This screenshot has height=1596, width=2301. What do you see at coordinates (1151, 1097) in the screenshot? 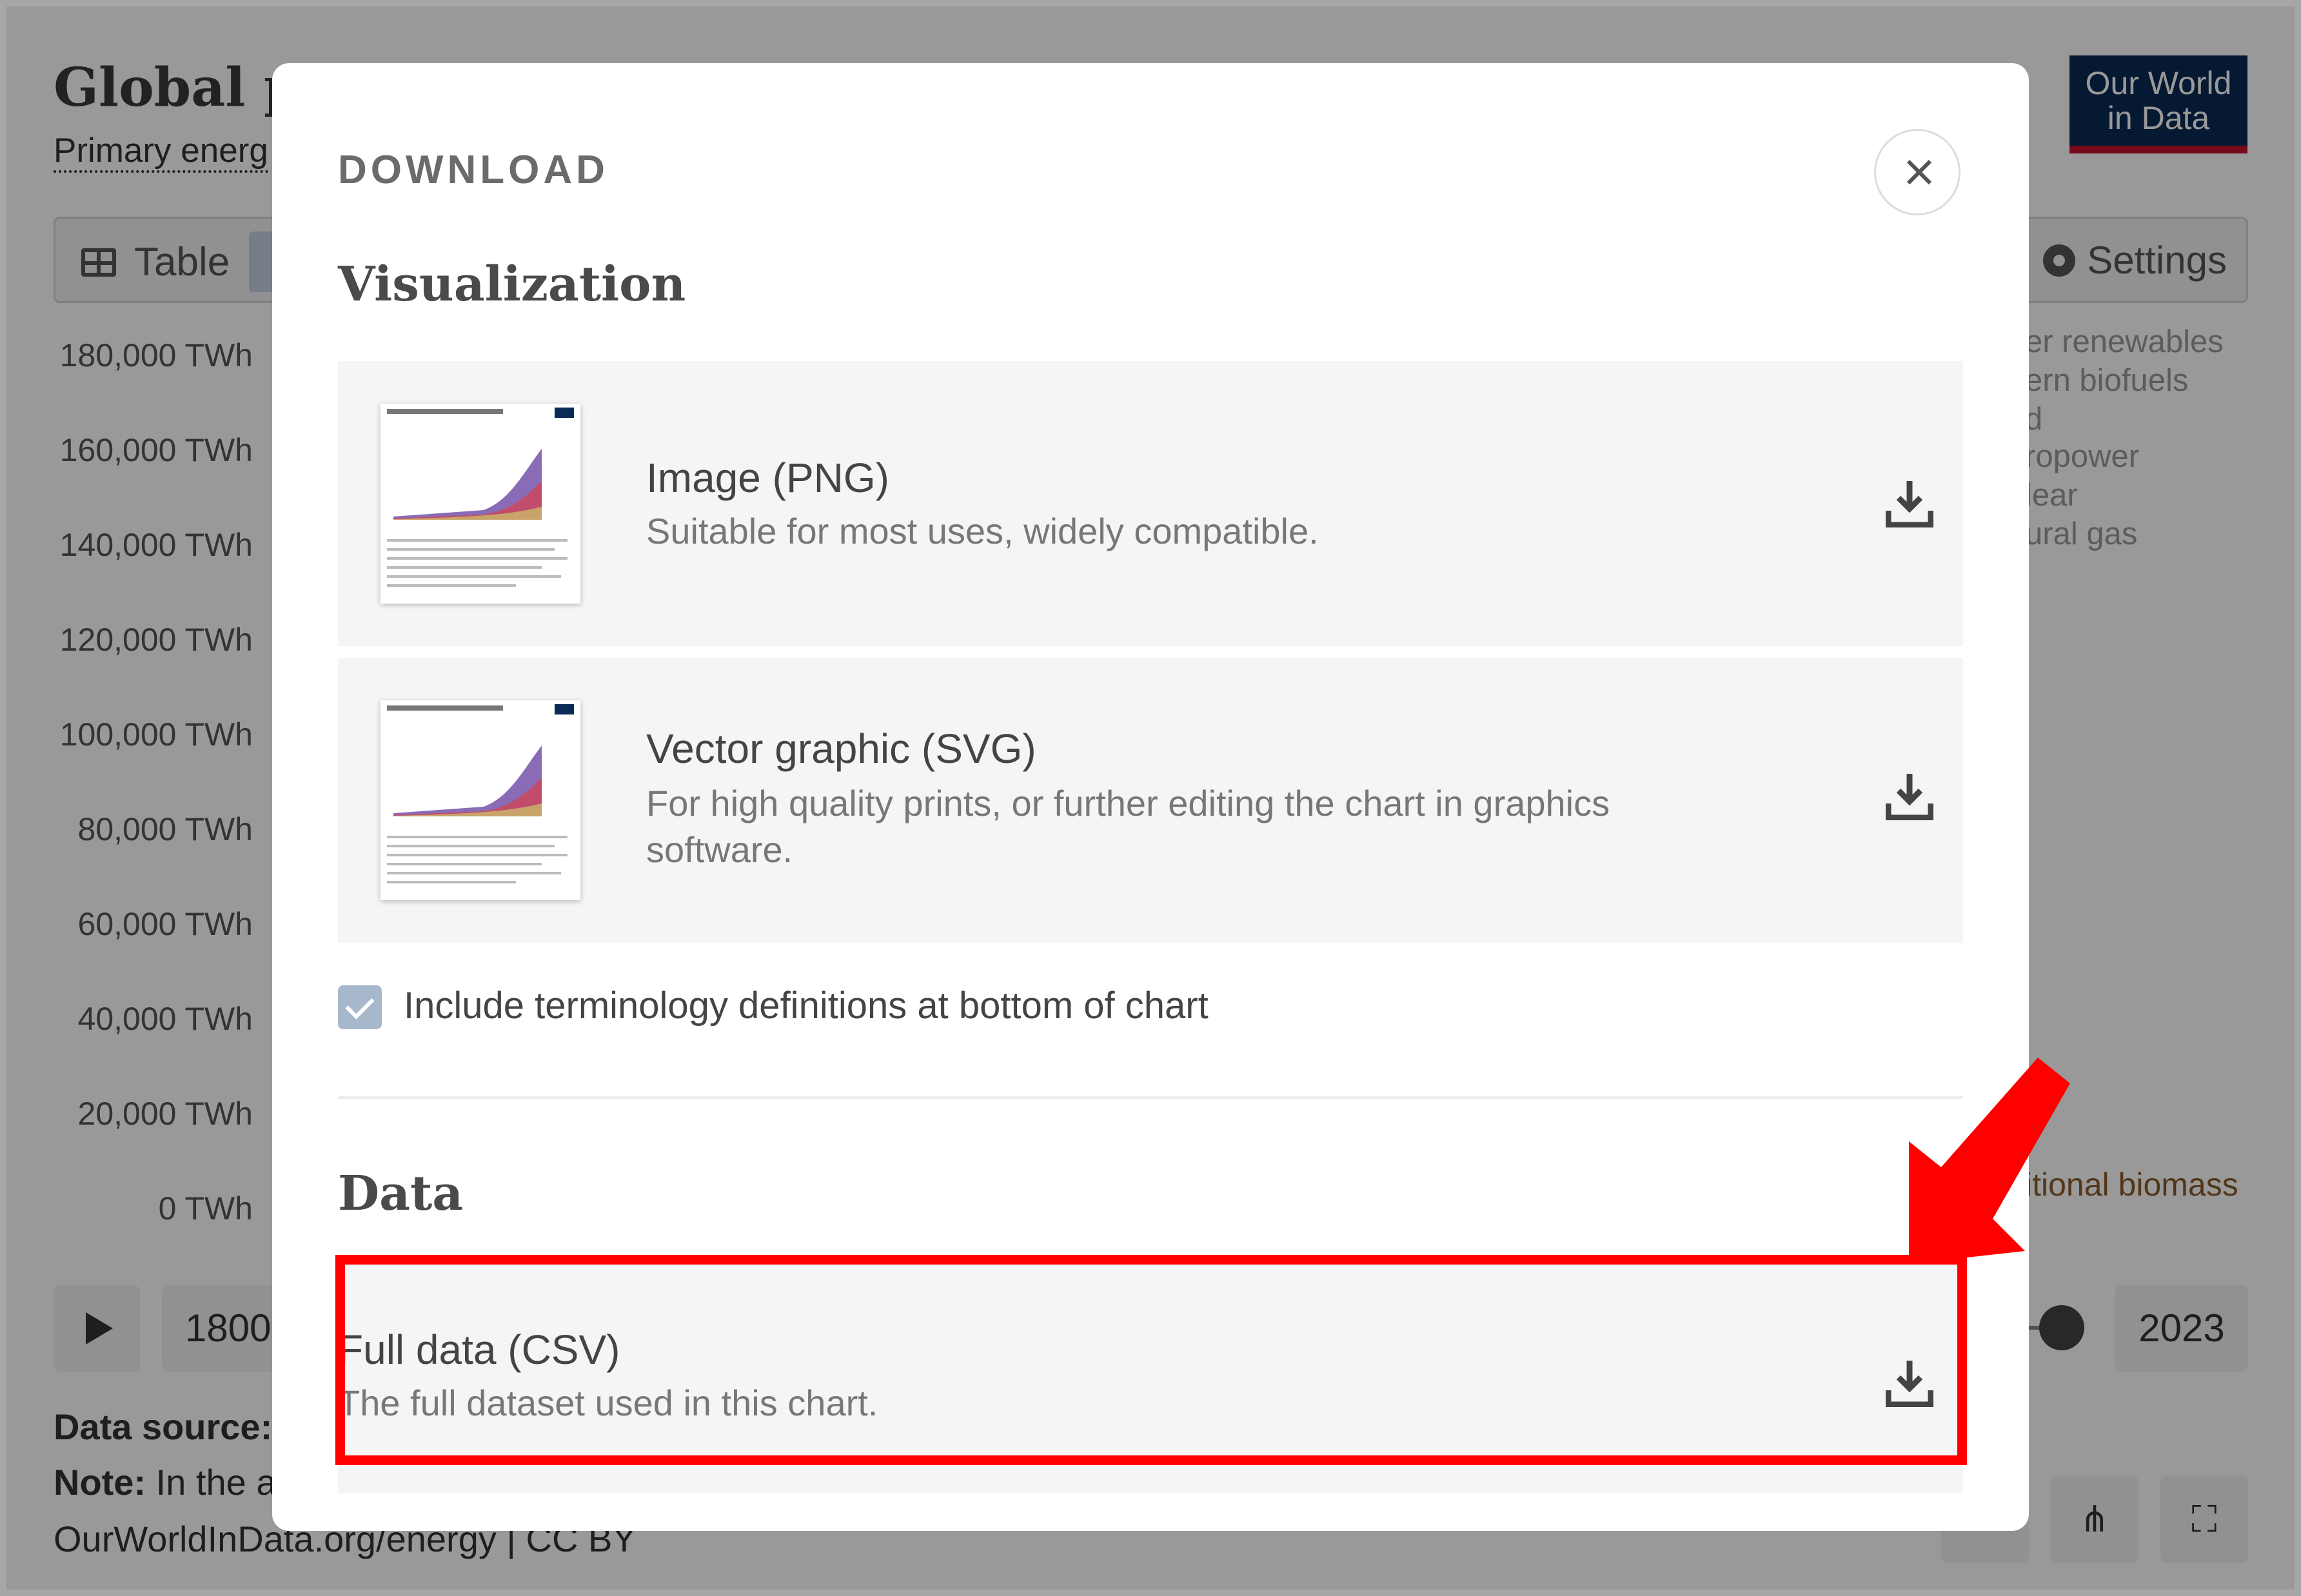
I see `section-divider` at bounding box center [1151, 1097].